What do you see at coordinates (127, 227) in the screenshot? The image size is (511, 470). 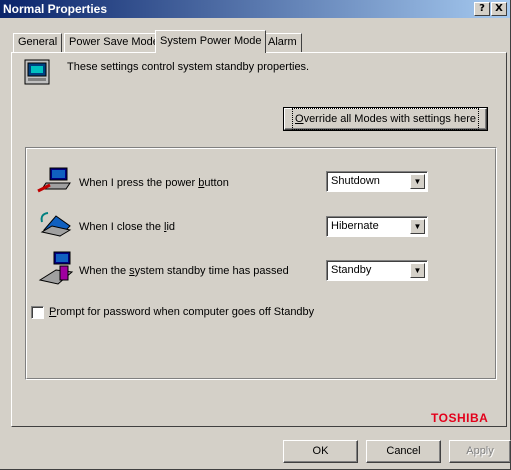 I see `lid-close-label: When I close the lid` at bounding box center [127, 227].